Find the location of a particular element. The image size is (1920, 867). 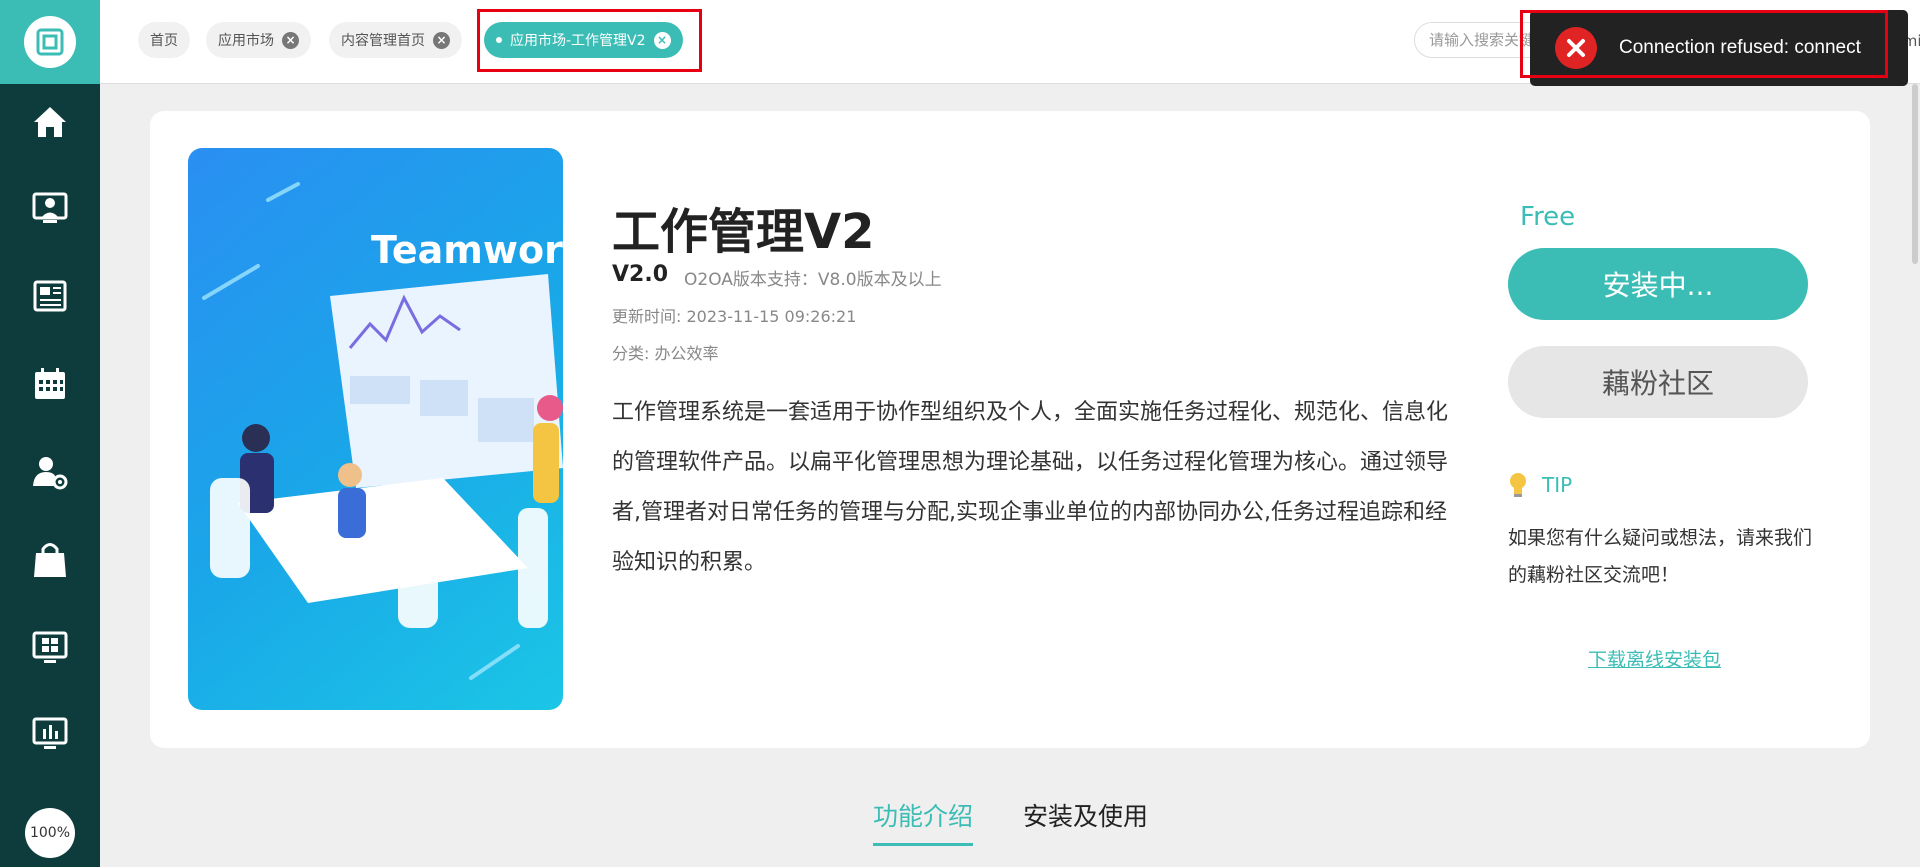

user-settings-icon is located at coordinates (50, 473).